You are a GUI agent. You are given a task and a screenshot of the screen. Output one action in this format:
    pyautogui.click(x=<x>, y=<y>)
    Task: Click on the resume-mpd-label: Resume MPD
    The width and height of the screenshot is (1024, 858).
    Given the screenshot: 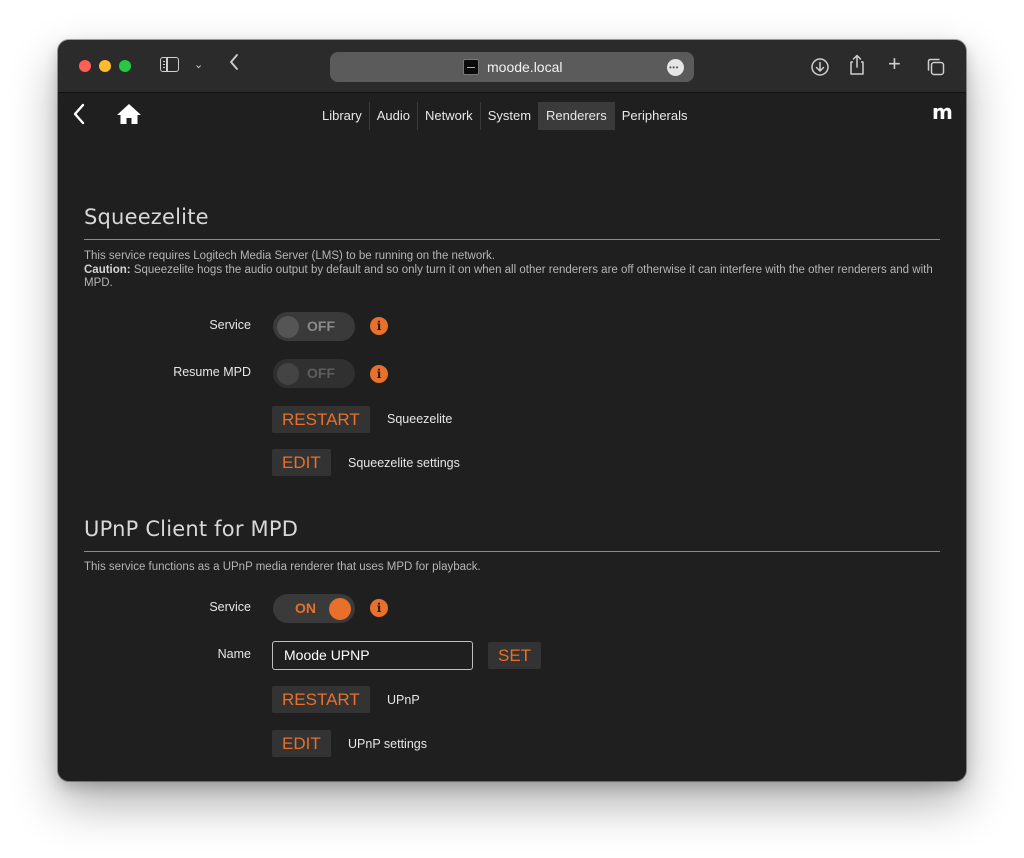 What is the action you would take?
    pyautogui.click(x=212, y=372)
    